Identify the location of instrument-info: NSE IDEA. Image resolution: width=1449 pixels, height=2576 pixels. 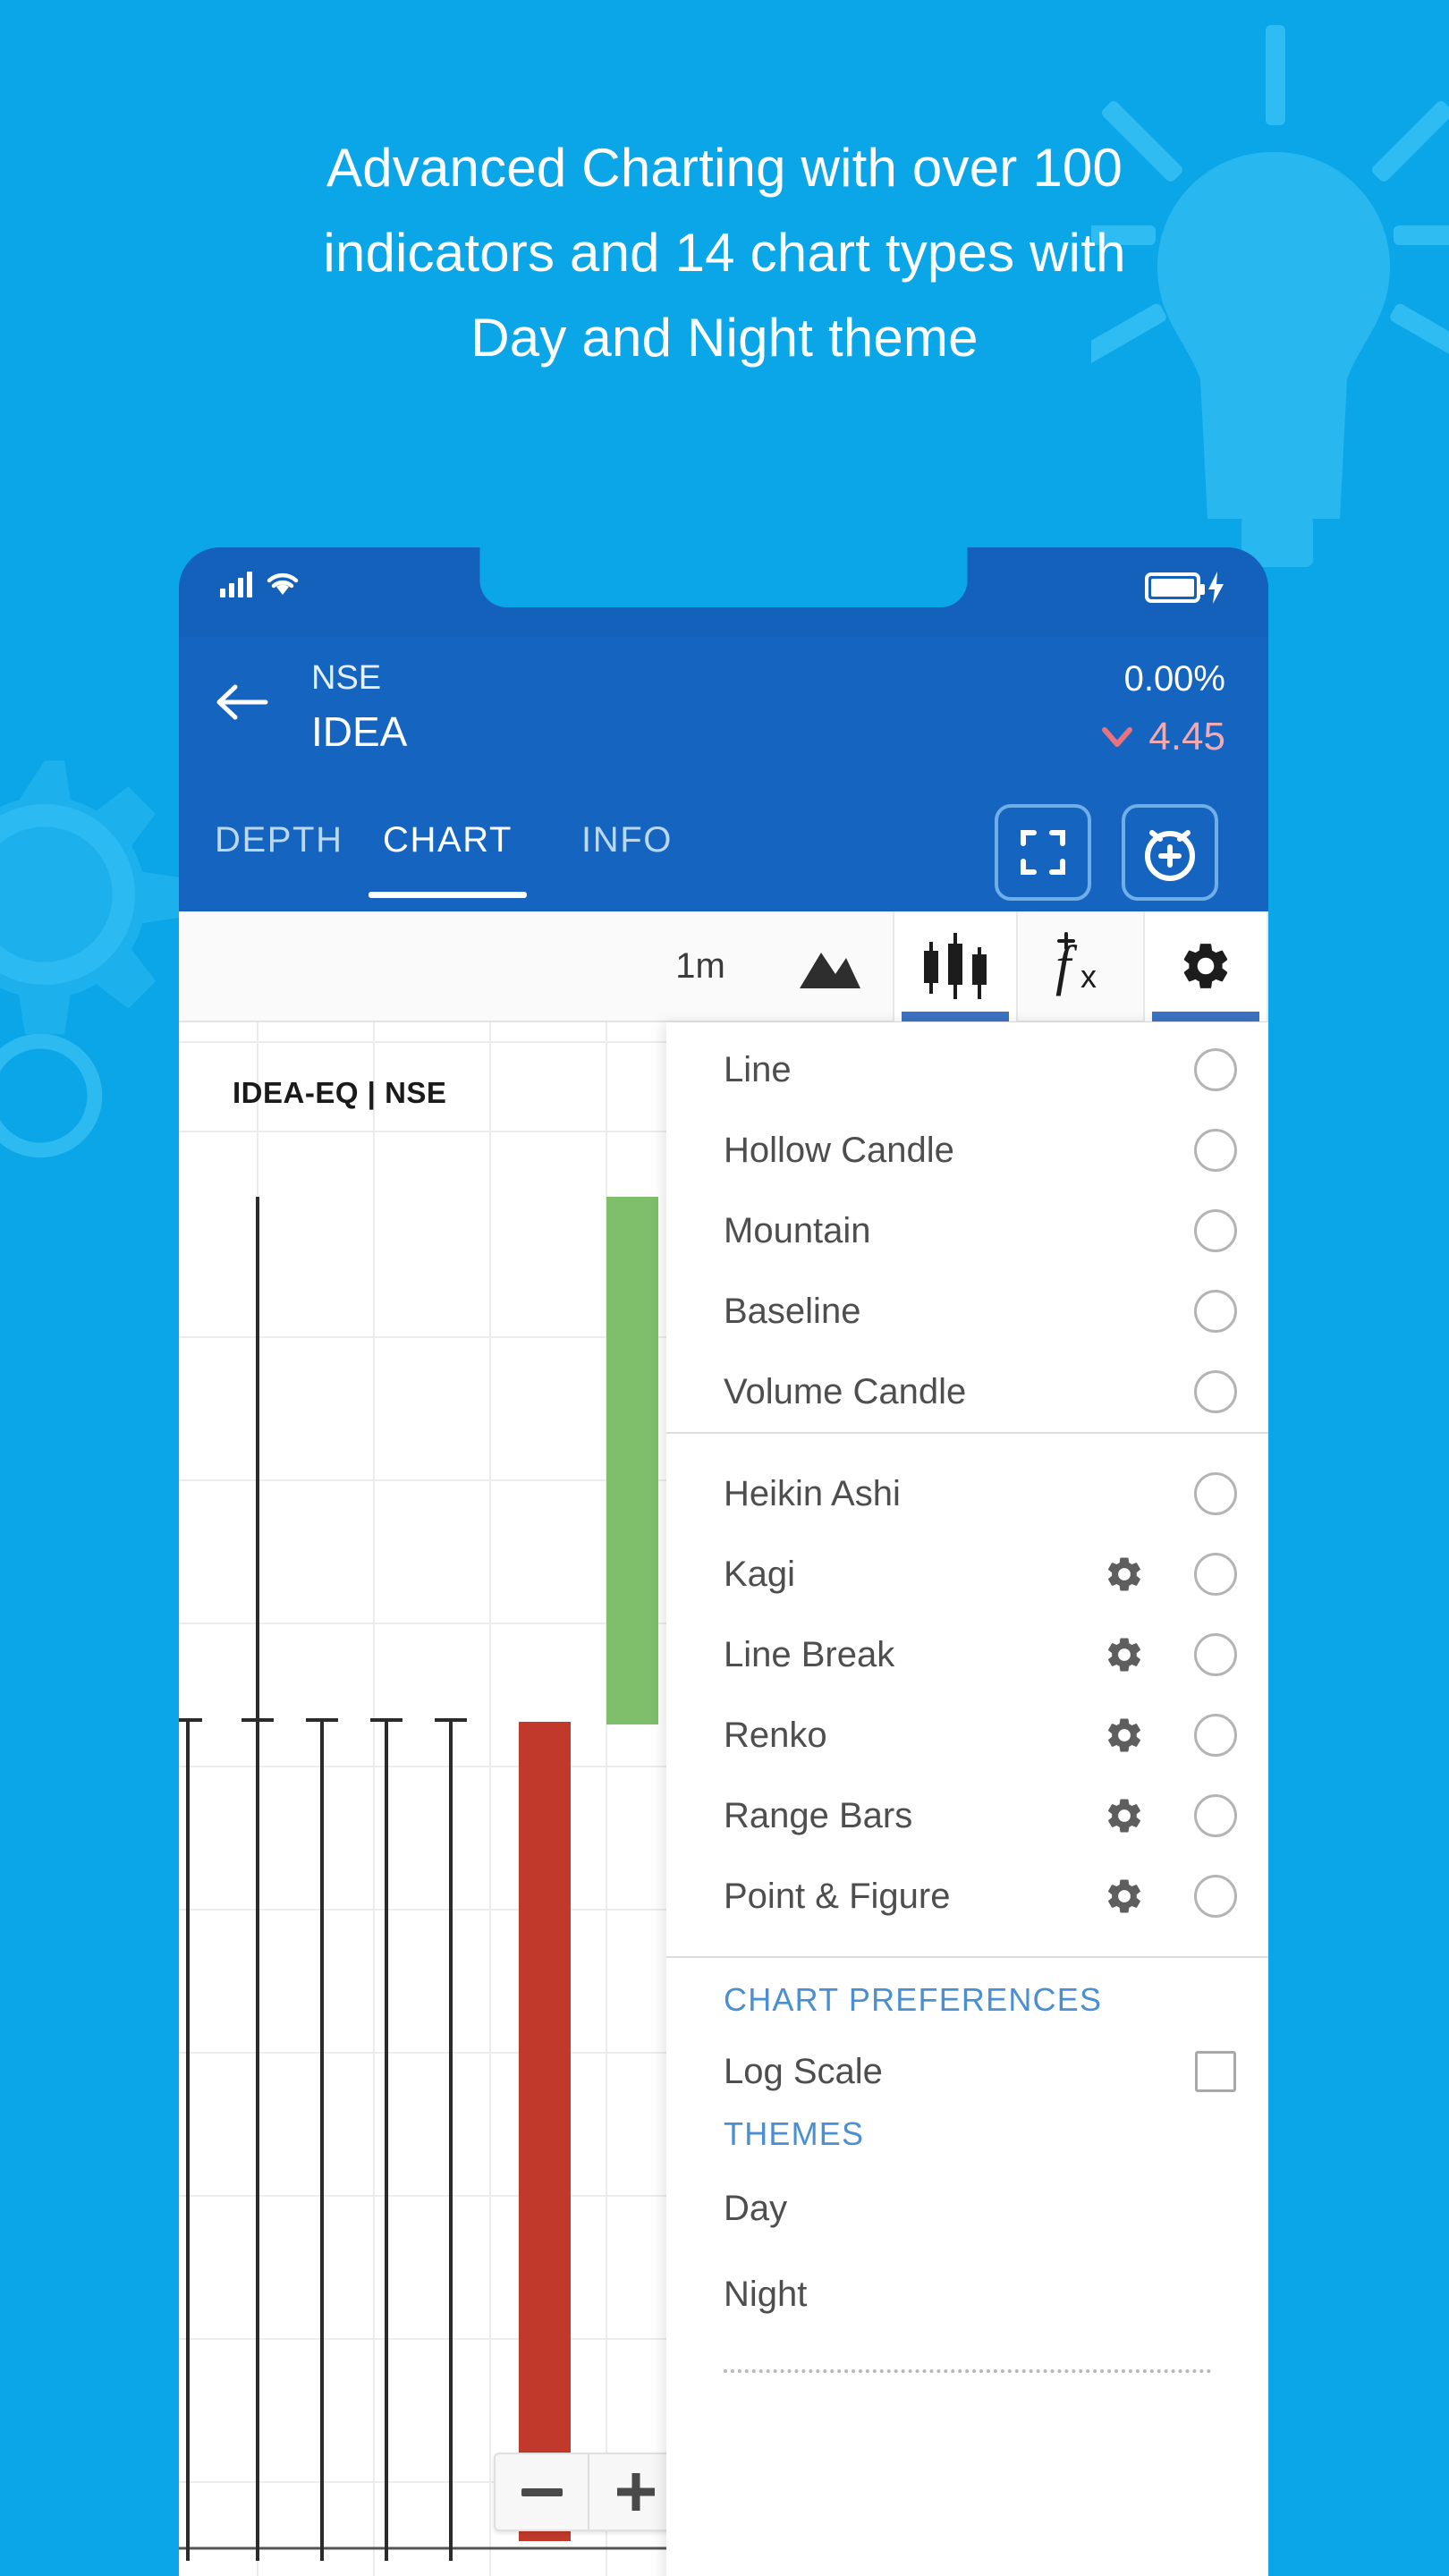
(359, 706).